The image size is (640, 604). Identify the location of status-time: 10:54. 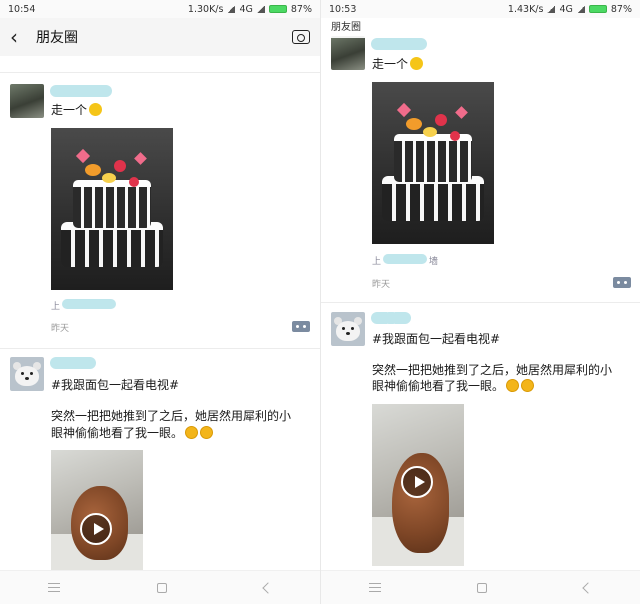
(22, 9).